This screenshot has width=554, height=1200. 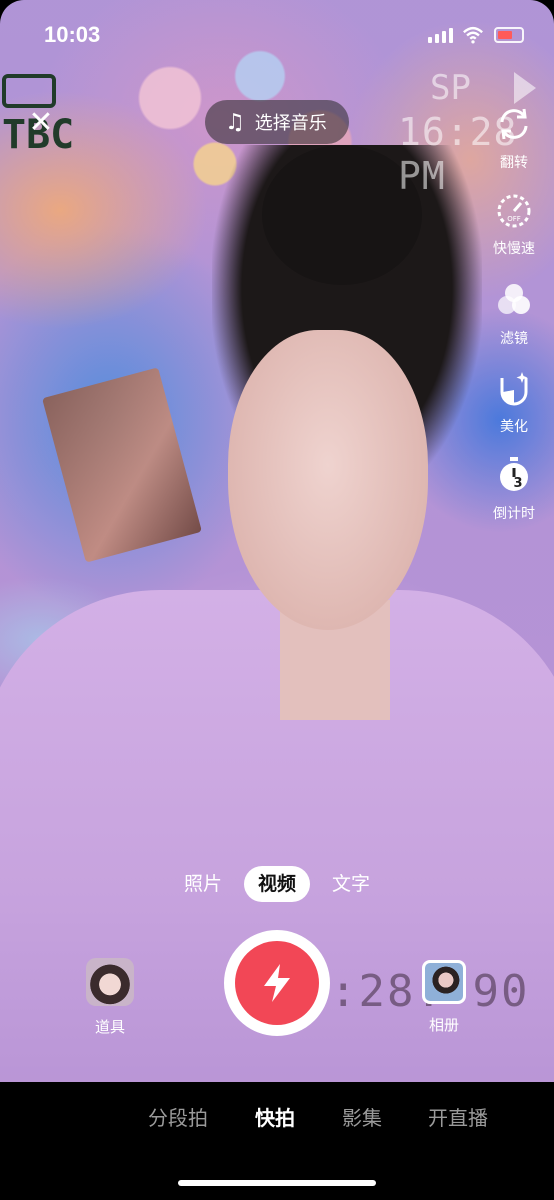 What do you see at coordinates (514, 299) in the screenshot?
I see `filter-icon` at bounding box center [514, 299].